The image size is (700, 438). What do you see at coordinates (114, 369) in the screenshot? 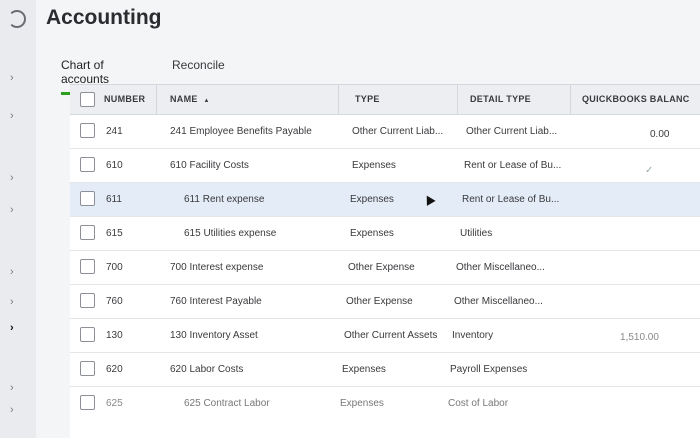
I see `account-number: 620` at bounding box center [114, 369].